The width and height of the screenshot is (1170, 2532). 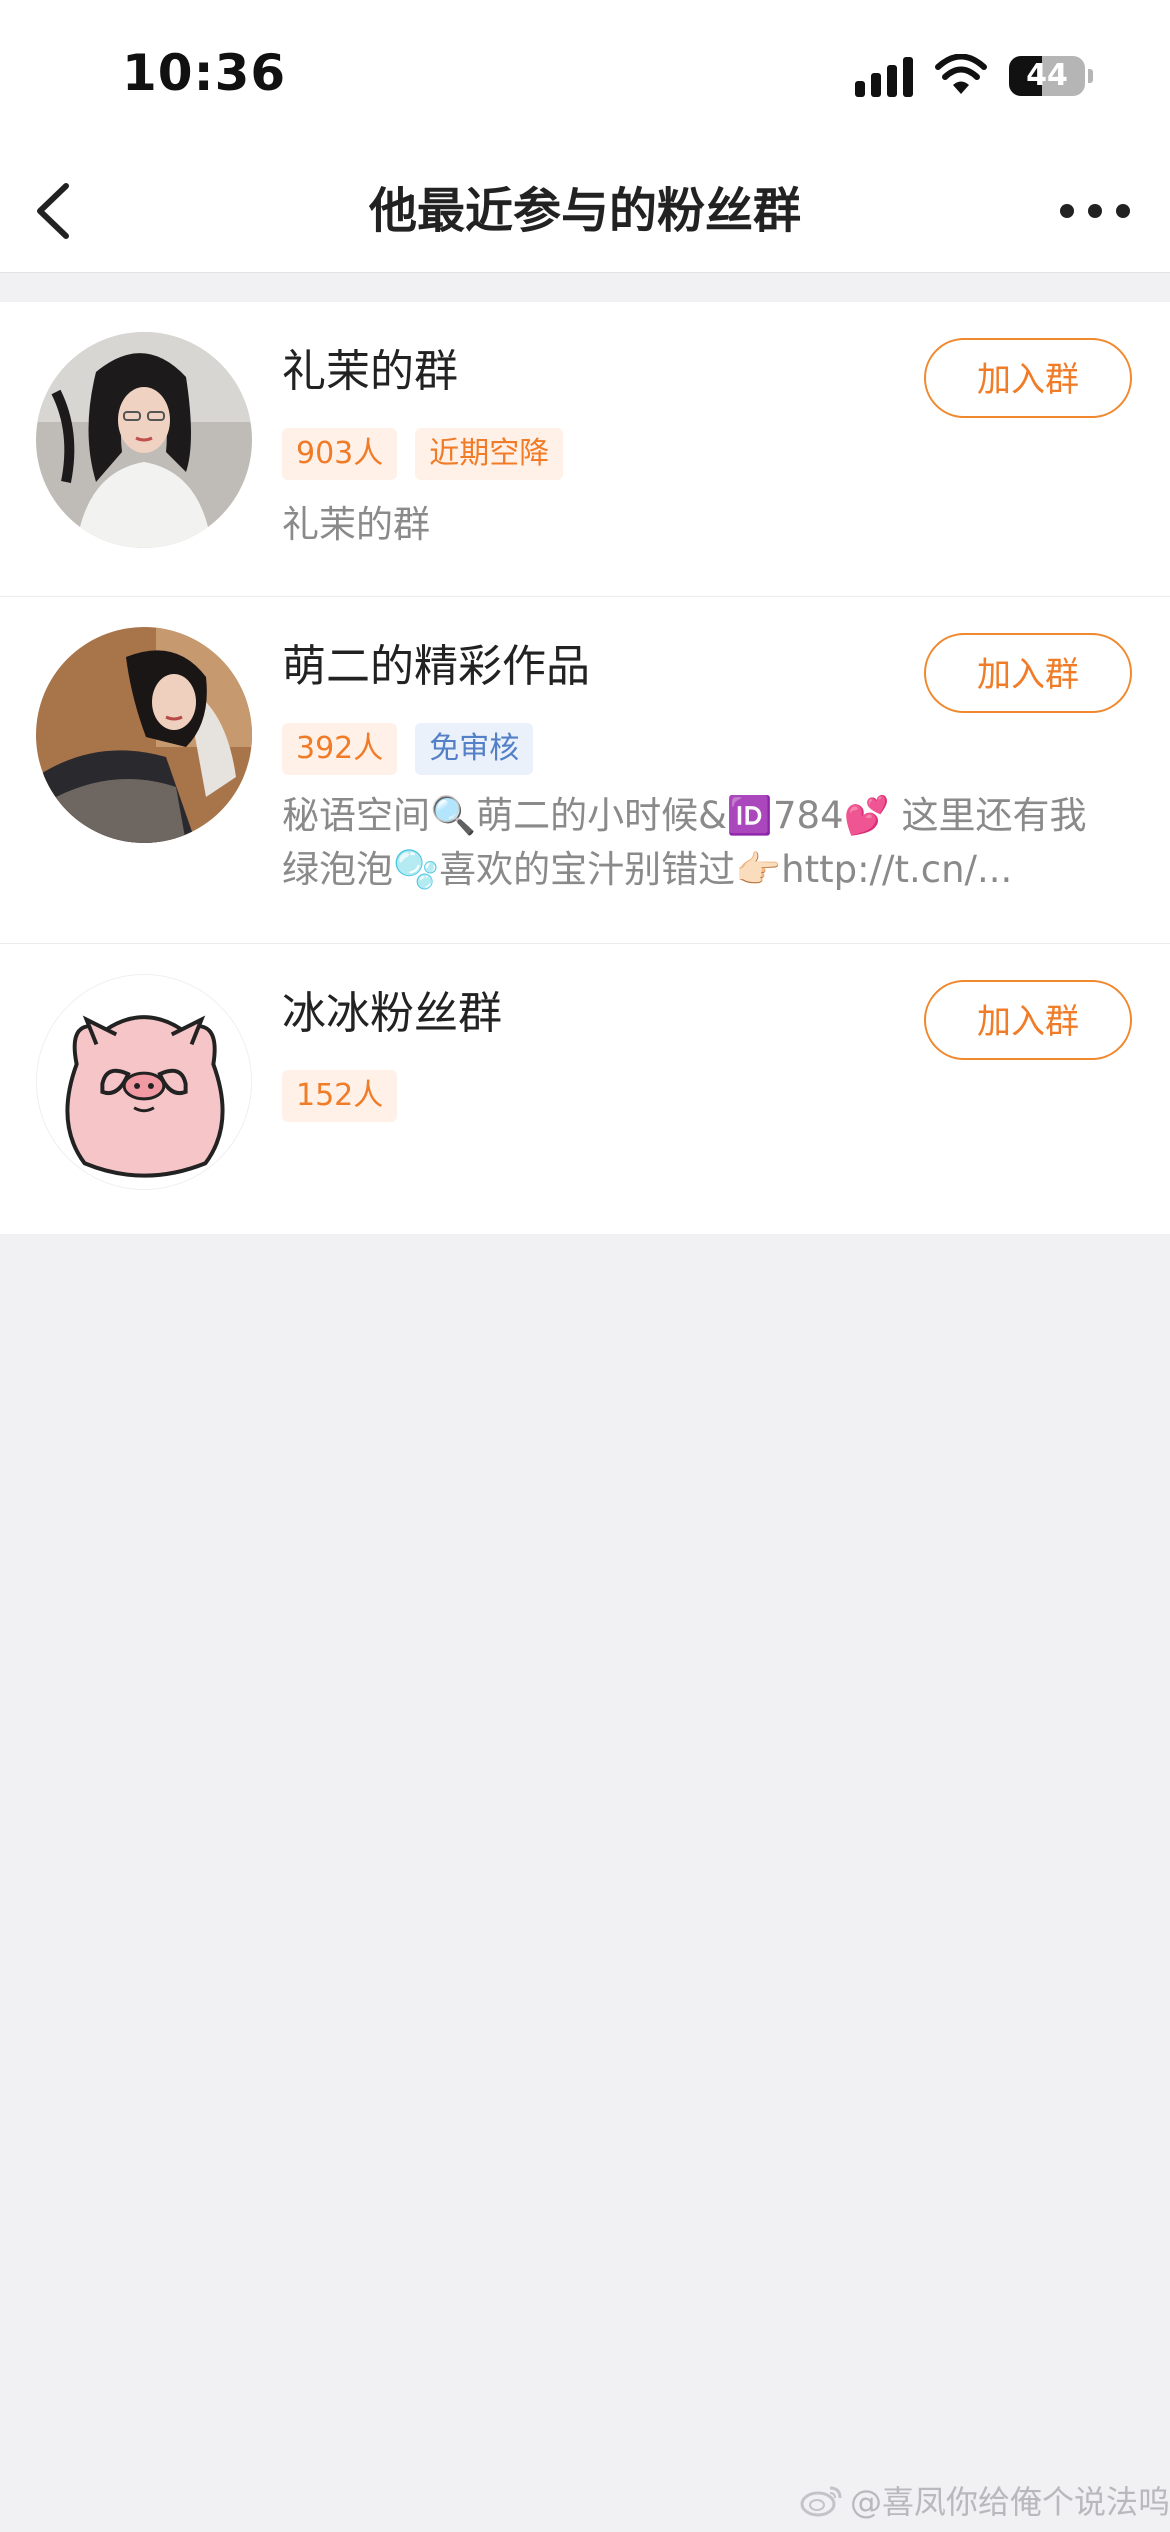 I want to click on group-item: 礼茉的群 903人 近期空降 礼茉的群 加入群, so click(x=585, y=449).